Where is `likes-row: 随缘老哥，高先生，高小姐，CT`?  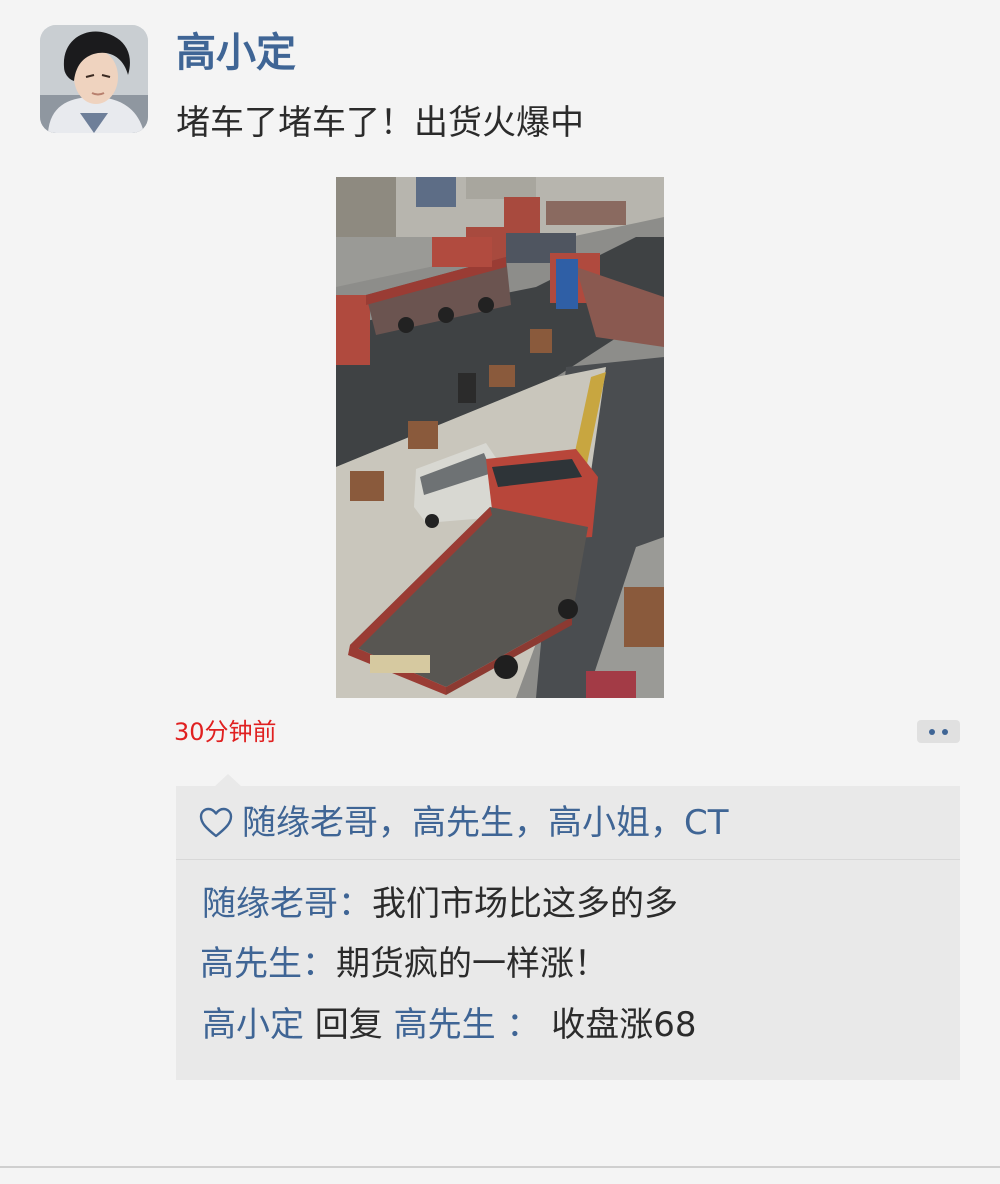 likes-row: 随缘老哥，高先生，高小姐，CT is located at coordinates (568, 823).